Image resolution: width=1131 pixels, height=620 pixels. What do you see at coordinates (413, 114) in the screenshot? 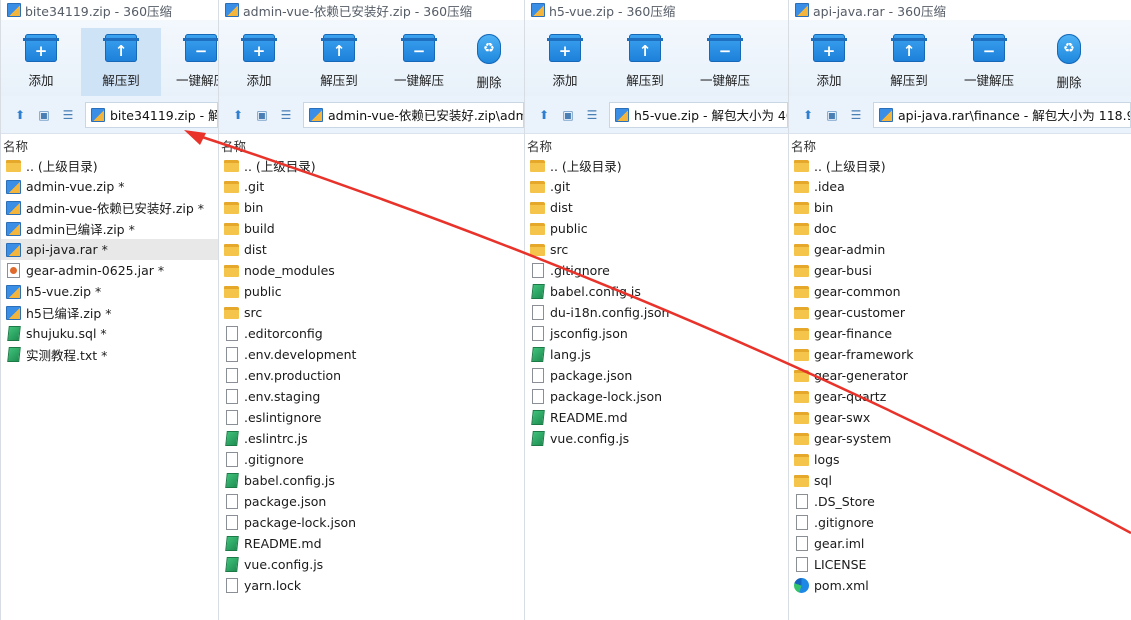
I see `address-field: admin-vue-依赖已安装好.zip\admi` at bounding box center [413, 114].